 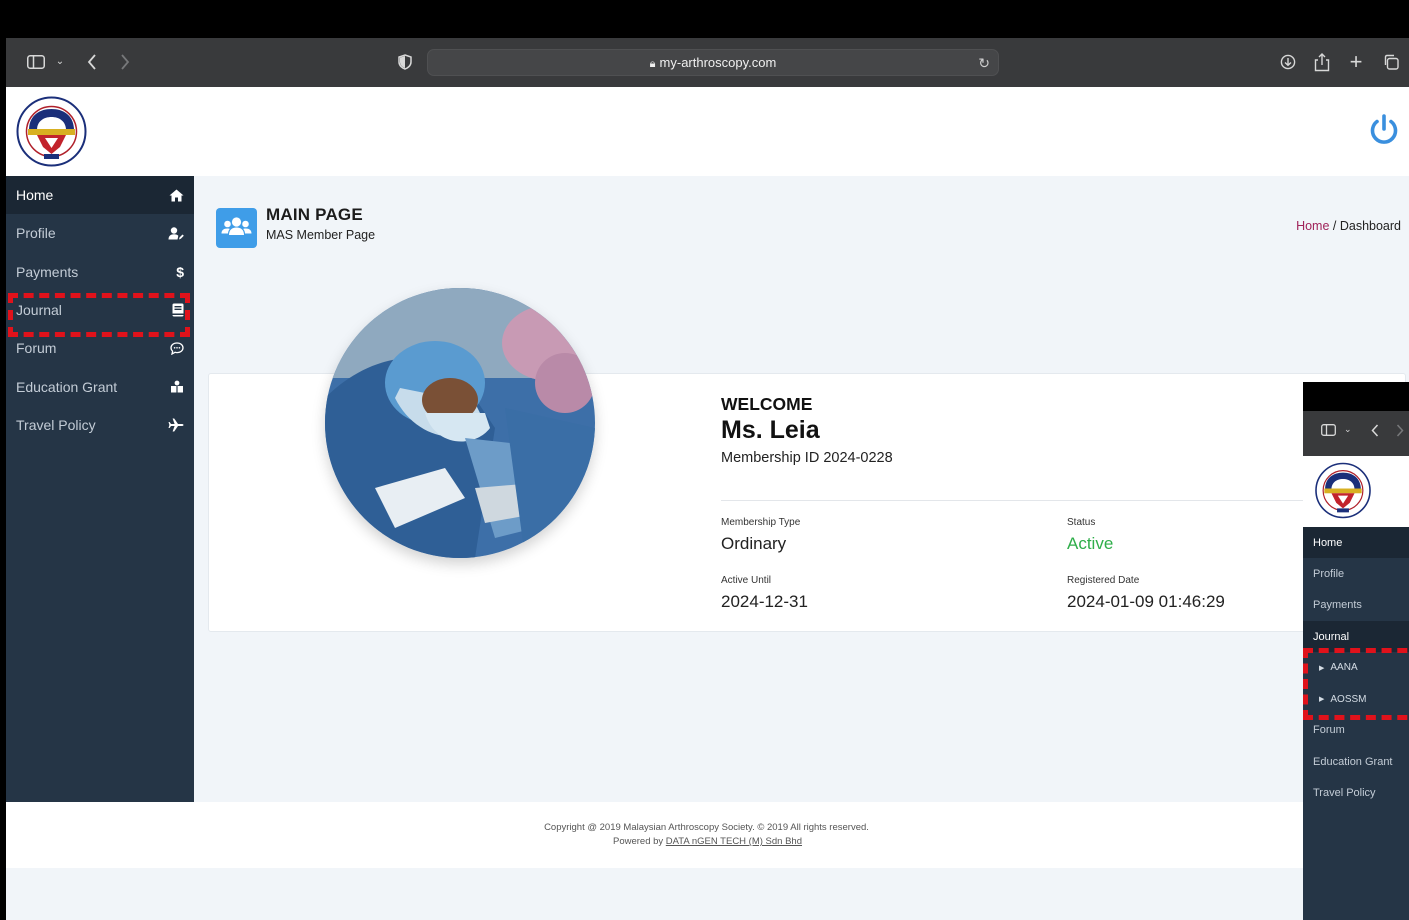 What do you see at coordinates (1103, 580) in the screenshot?
I see `registered-date-label: Registered Date` at bounding box center [1103, 580].